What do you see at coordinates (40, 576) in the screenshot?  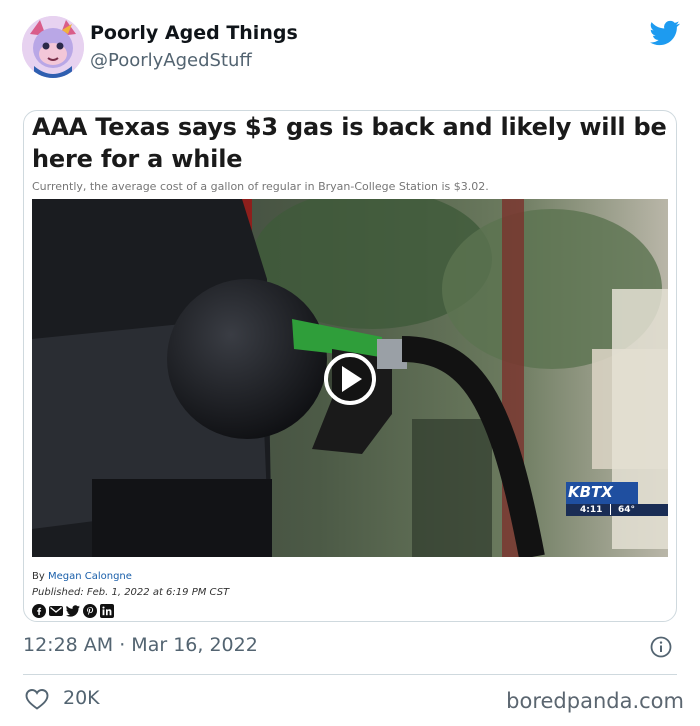 I see `byline-prefix: By` at bounding box center [40, 576].